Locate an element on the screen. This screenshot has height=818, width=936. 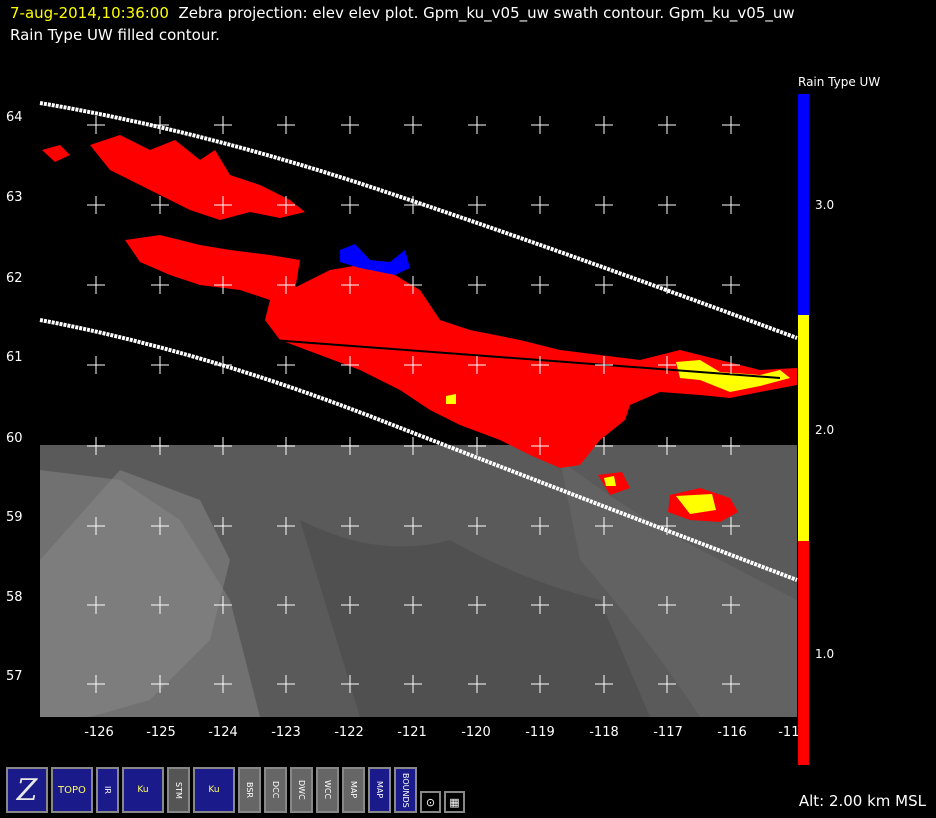
longitude-label: -126 is located at coordinates (99, 732).